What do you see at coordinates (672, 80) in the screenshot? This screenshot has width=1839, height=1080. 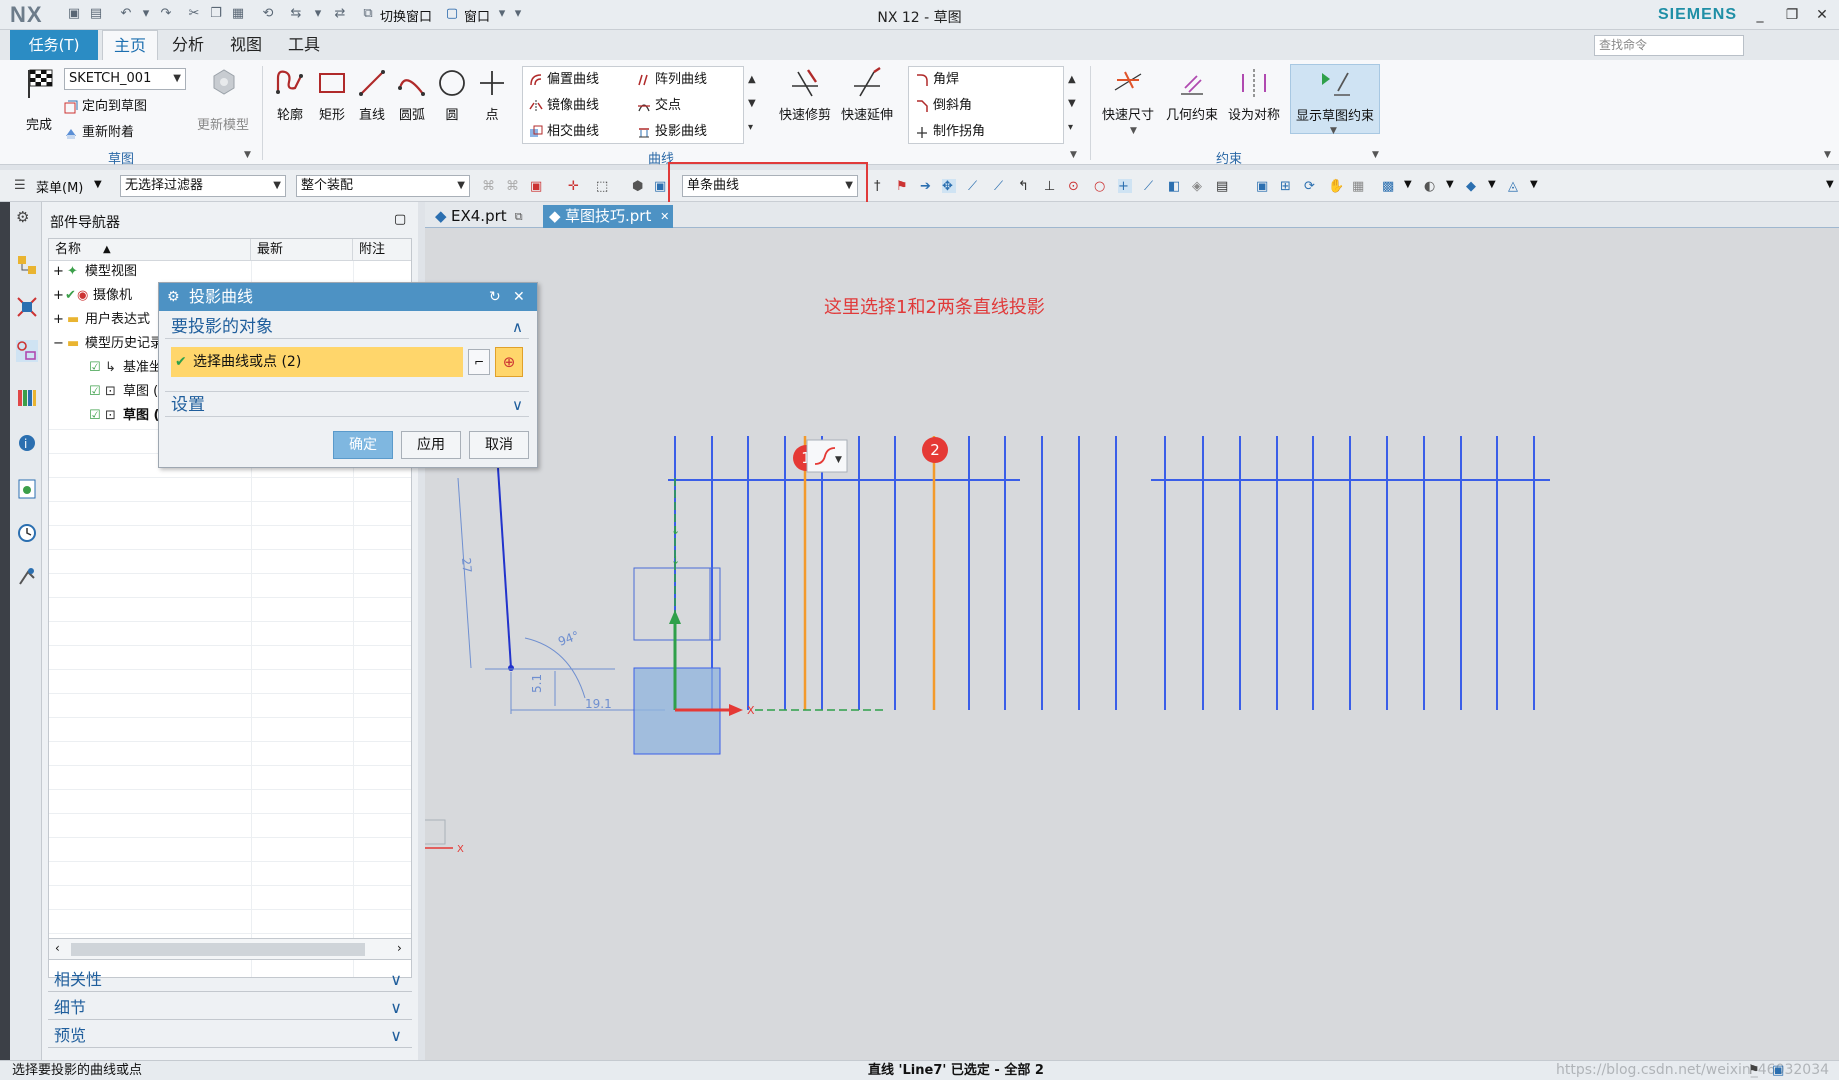 I see `pattern-curve-button: 阵列曲线` at bounding box center [672, 80].